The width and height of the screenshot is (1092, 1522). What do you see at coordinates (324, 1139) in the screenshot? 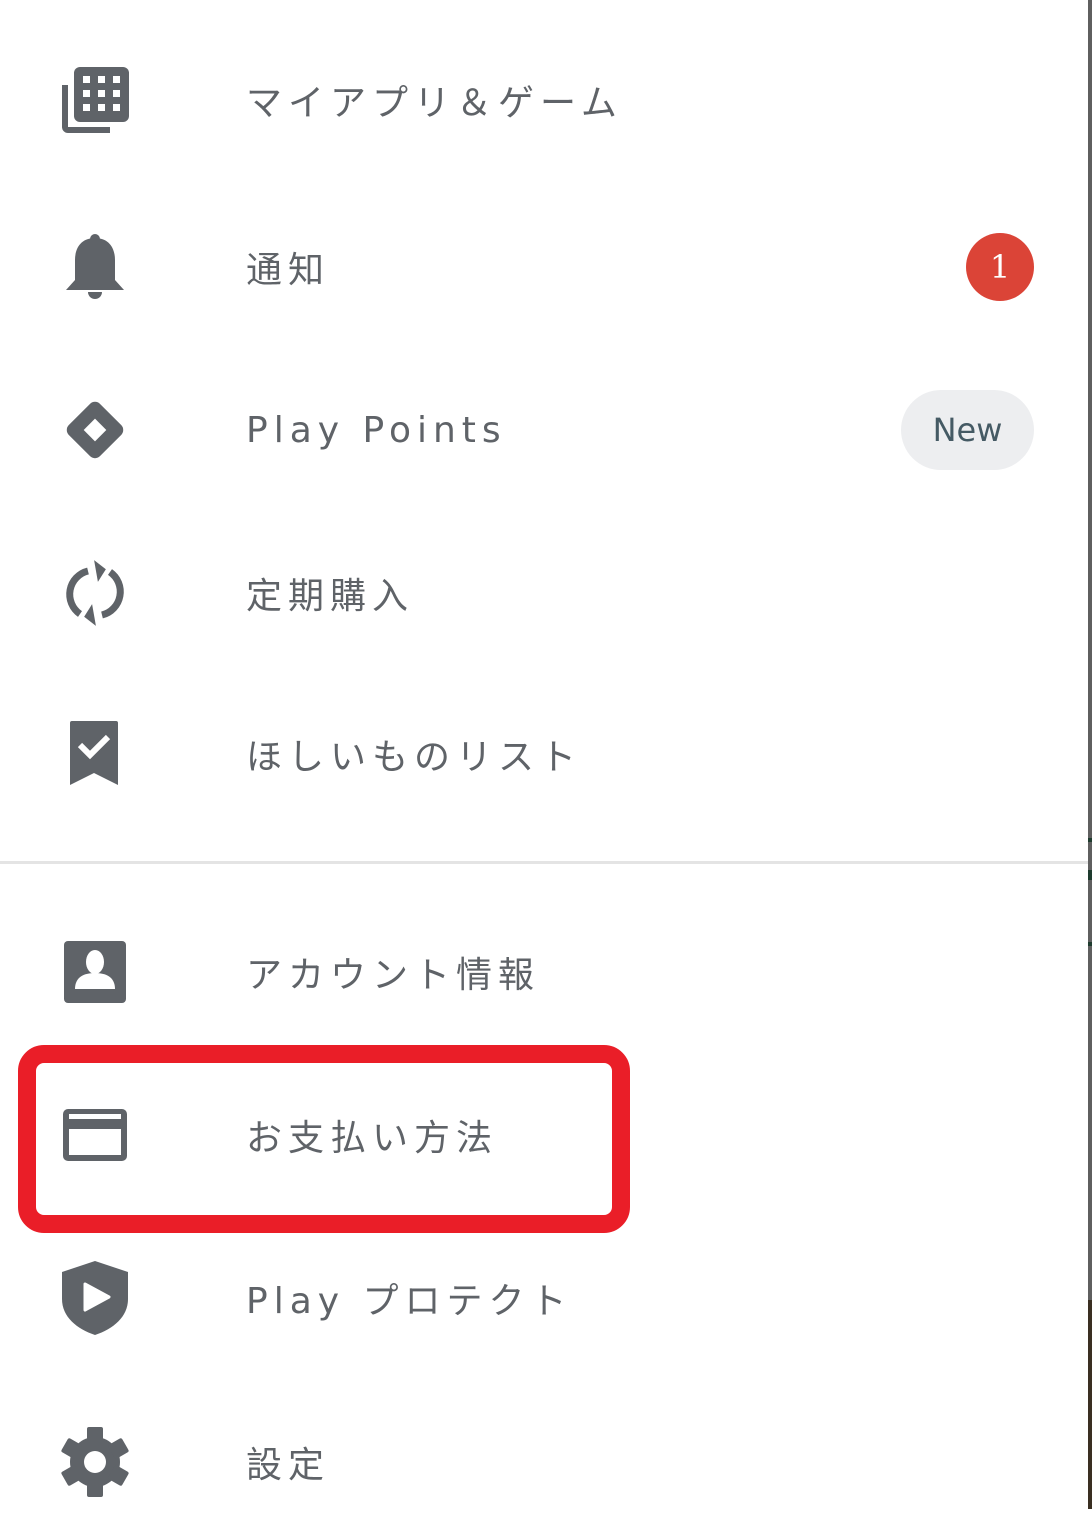
I see `highlight-frame` at bounding box center [324, 1139].